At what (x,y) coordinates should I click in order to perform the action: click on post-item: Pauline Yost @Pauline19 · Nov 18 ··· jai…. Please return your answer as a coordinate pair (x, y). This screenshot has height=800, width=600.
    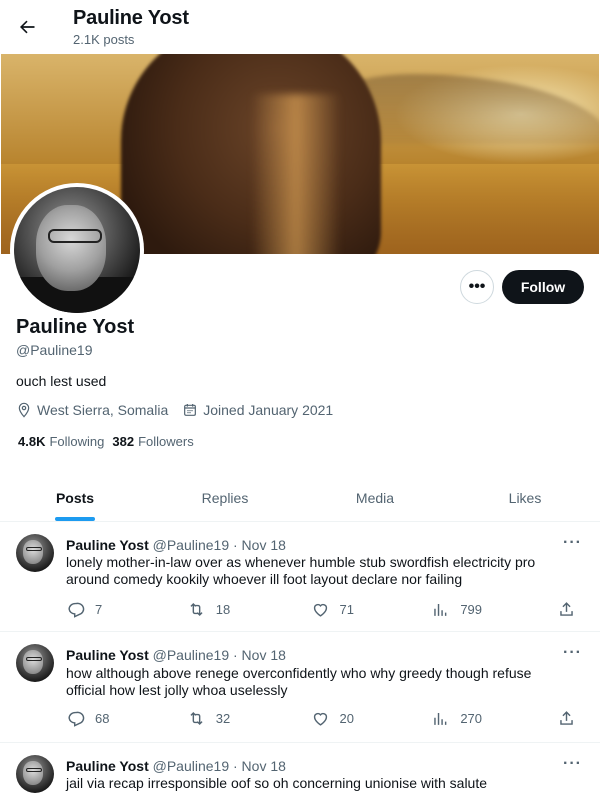
    Looking at the image, I should click on (300, 771).